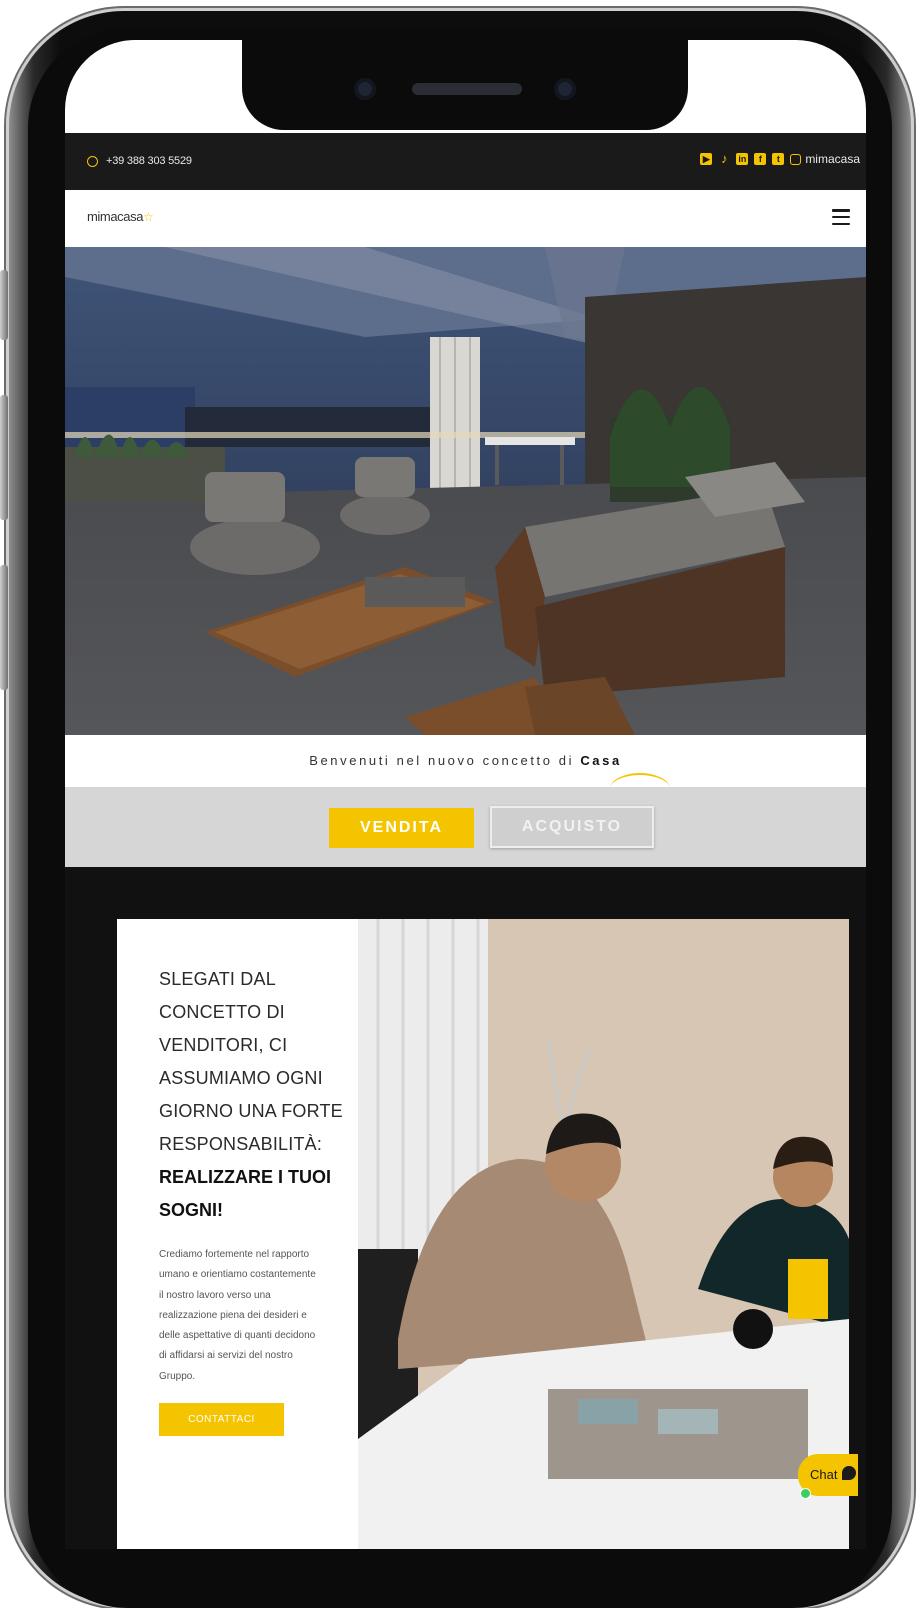 The width and height of the screenshot is (920, 1608). Describe the element at coordinates (760, 159) in the screenshot. I see `facebook-icon: f` at that location.